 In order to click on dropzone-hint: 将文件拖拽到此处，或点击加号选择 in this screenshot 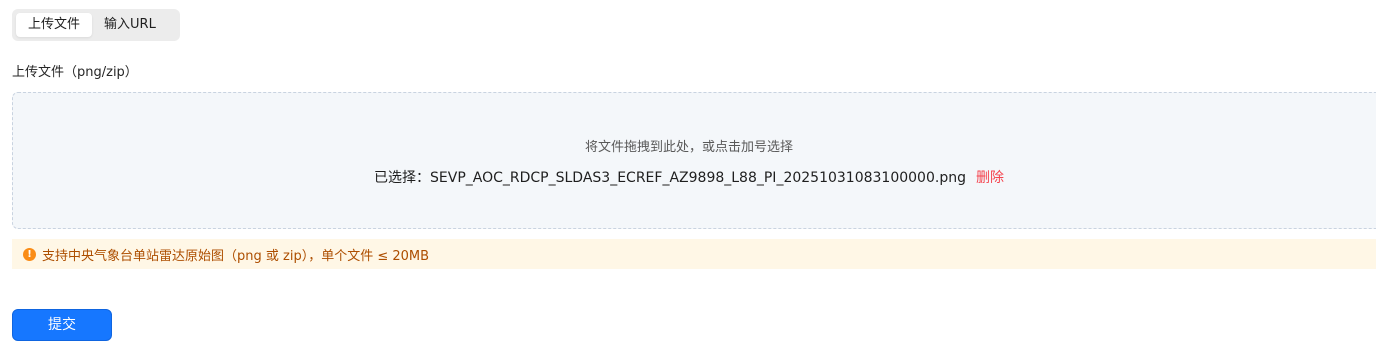, I will do `click(688, 147)`.